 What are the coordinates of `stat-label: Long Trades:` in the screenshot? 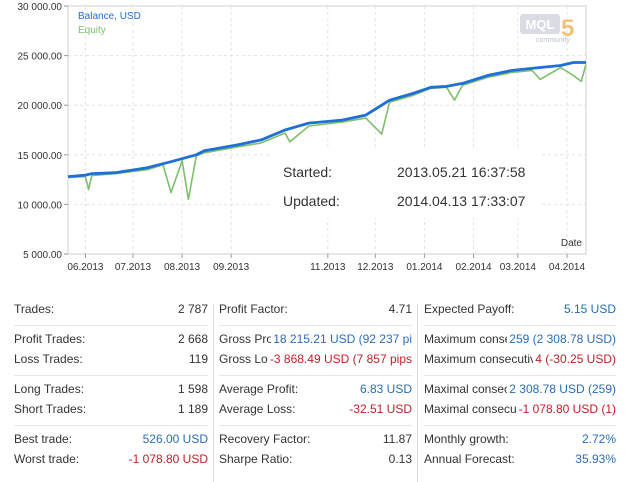 It's located at (49, 389).